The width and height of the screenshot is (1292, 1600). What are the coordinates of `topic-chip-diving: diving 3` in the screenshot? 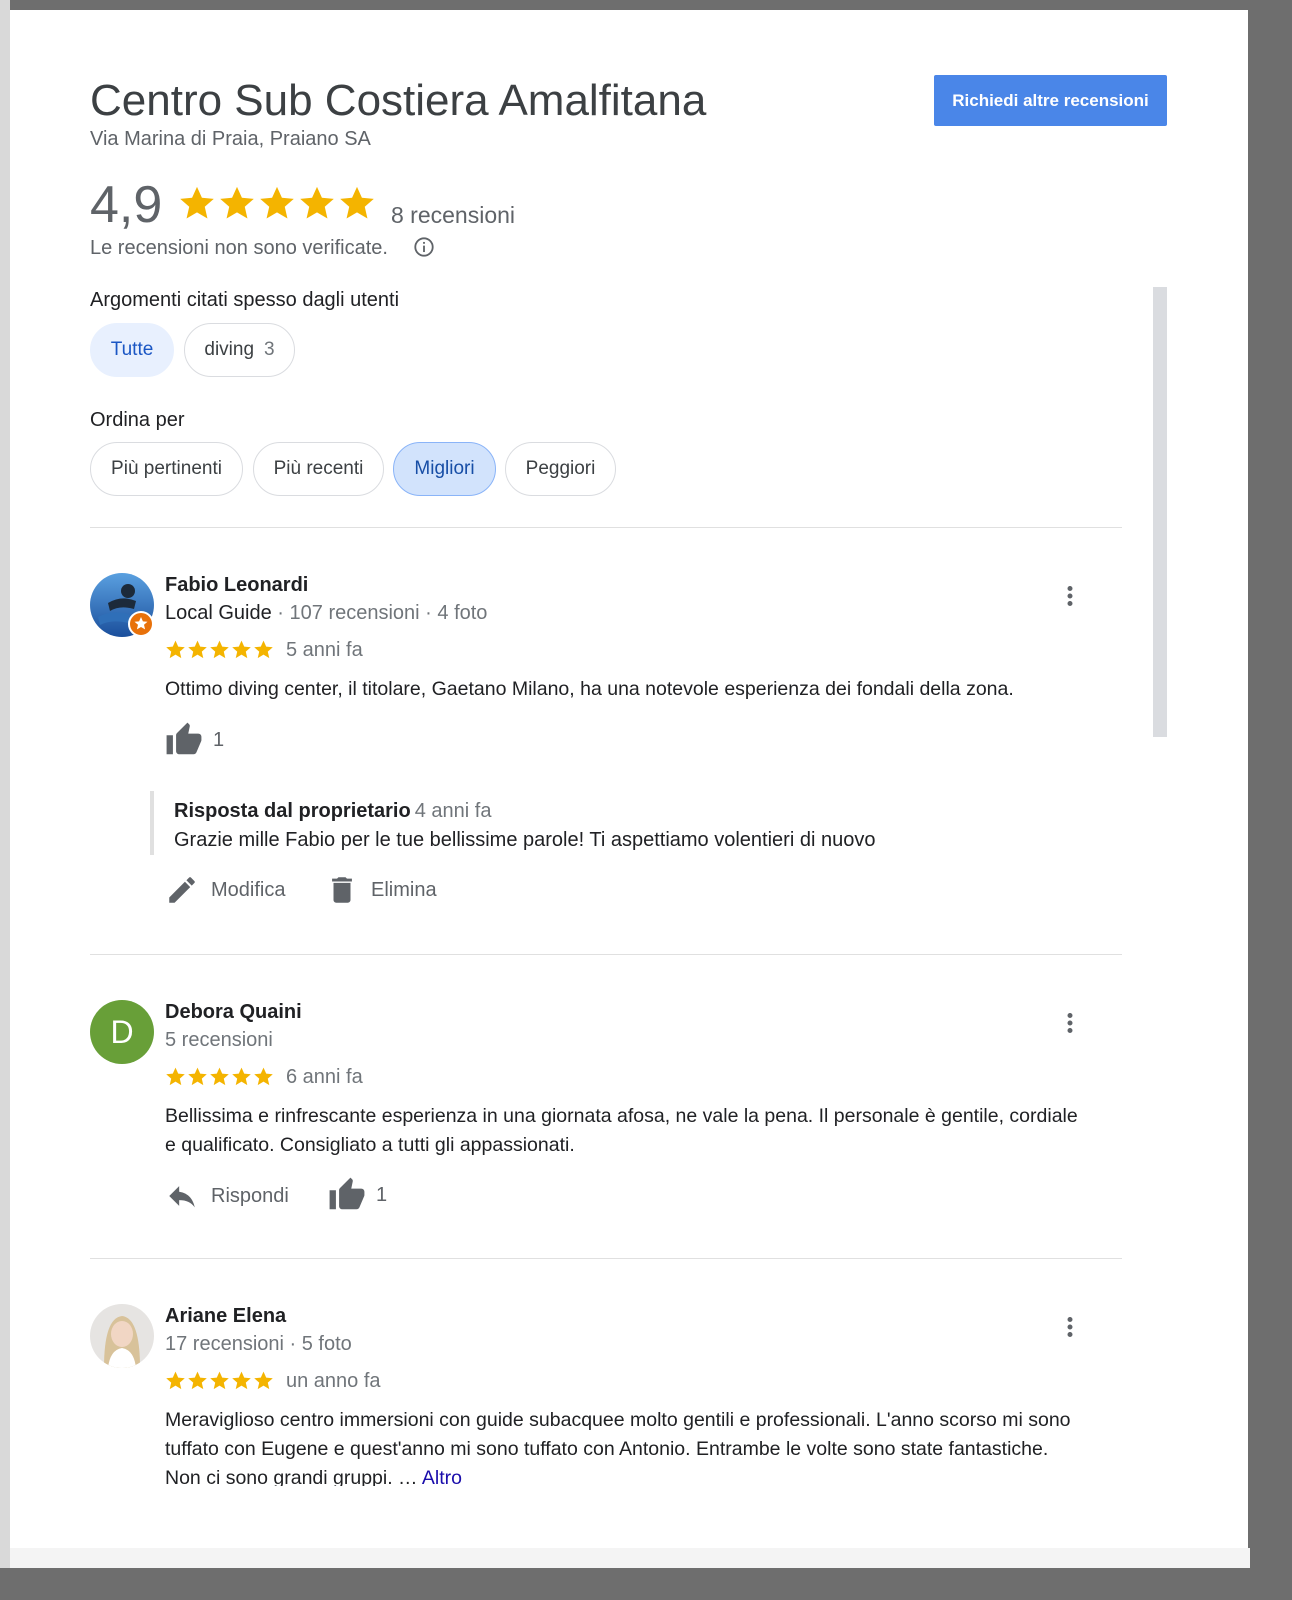 It's located at (239, 350).